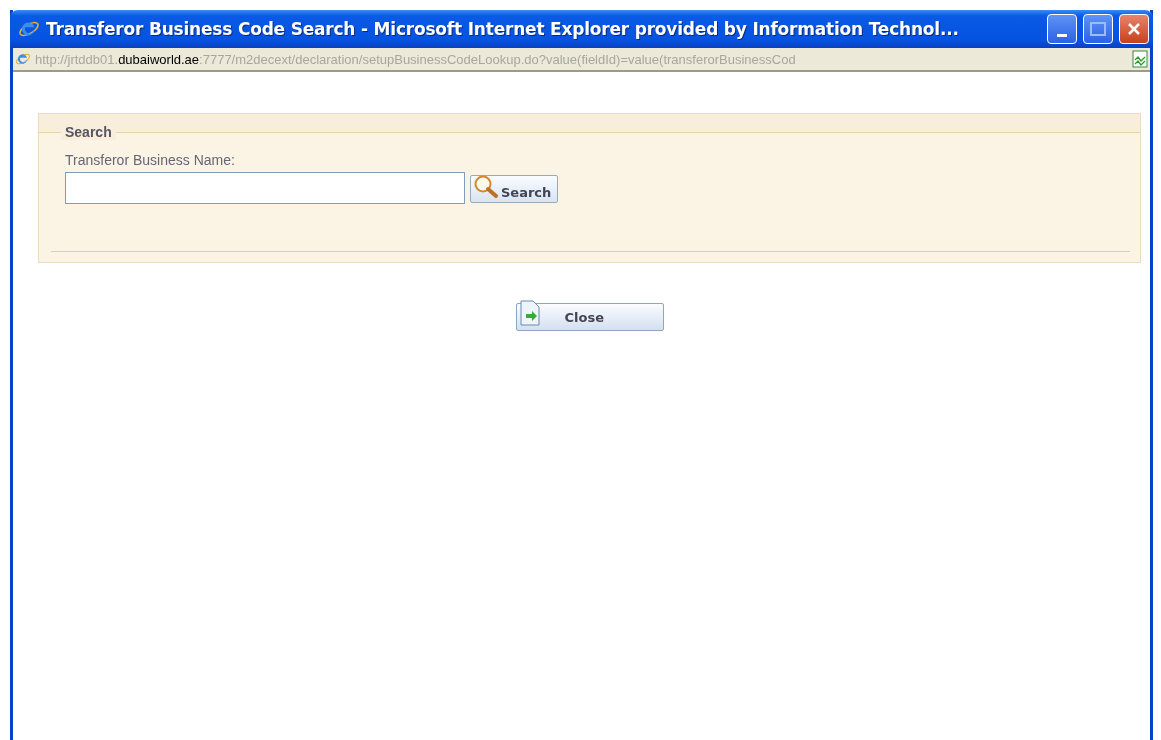 The image size is (1161, 740). I want to click on maximize-icon, so click(1098, 29).